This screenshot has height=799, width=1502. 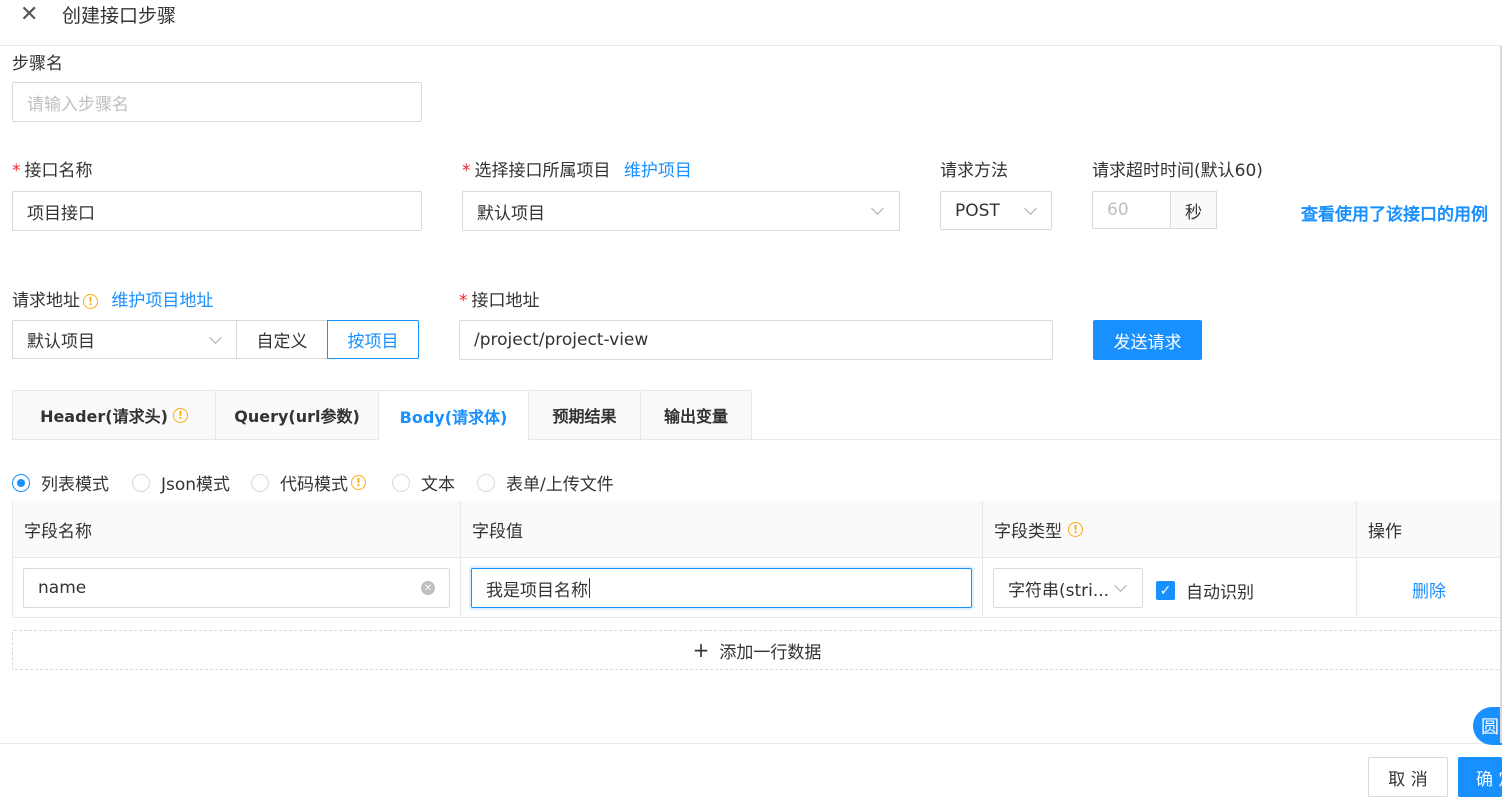 I want to click on by-project-label: 按项目, so click(x=373, y=342).